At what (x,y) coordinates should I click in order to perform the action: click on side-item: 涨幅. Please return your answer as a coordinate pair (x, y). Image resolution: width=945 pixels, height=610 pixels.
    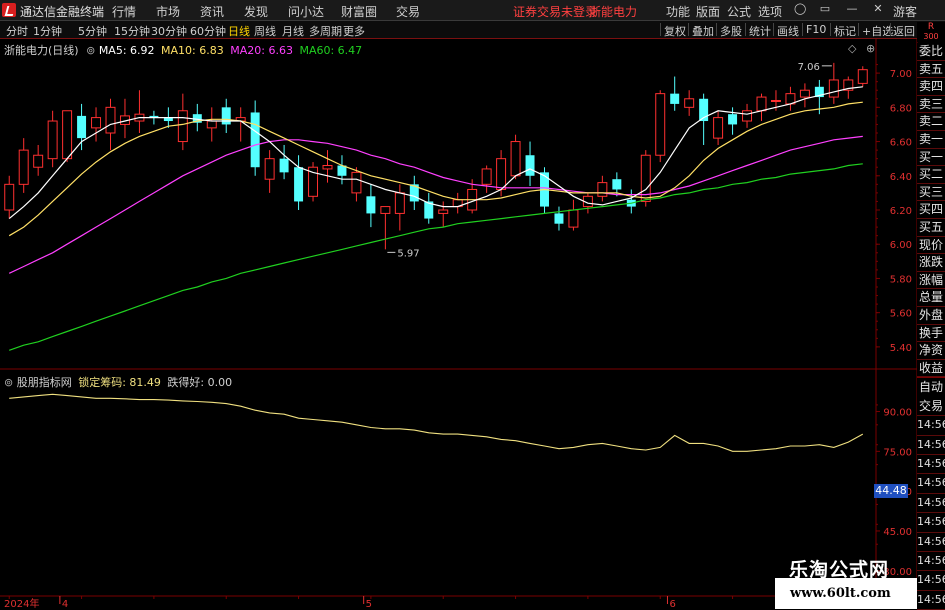
    Looking at the image, I should click on (931, 280).